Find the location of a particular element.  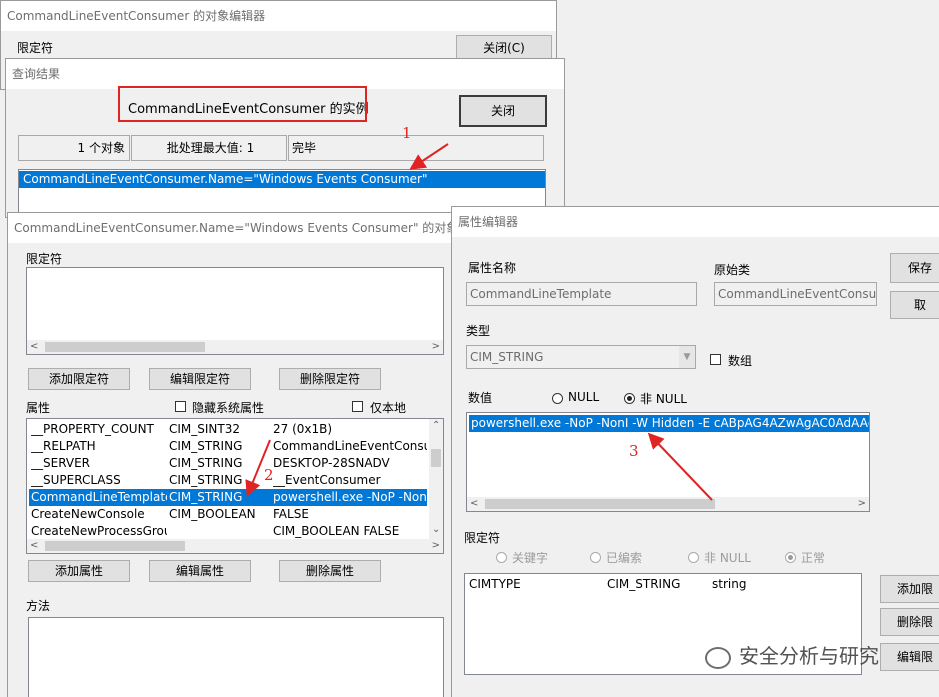

property-name-field: CommandLineTemplate is located at coordinates (581, 294).